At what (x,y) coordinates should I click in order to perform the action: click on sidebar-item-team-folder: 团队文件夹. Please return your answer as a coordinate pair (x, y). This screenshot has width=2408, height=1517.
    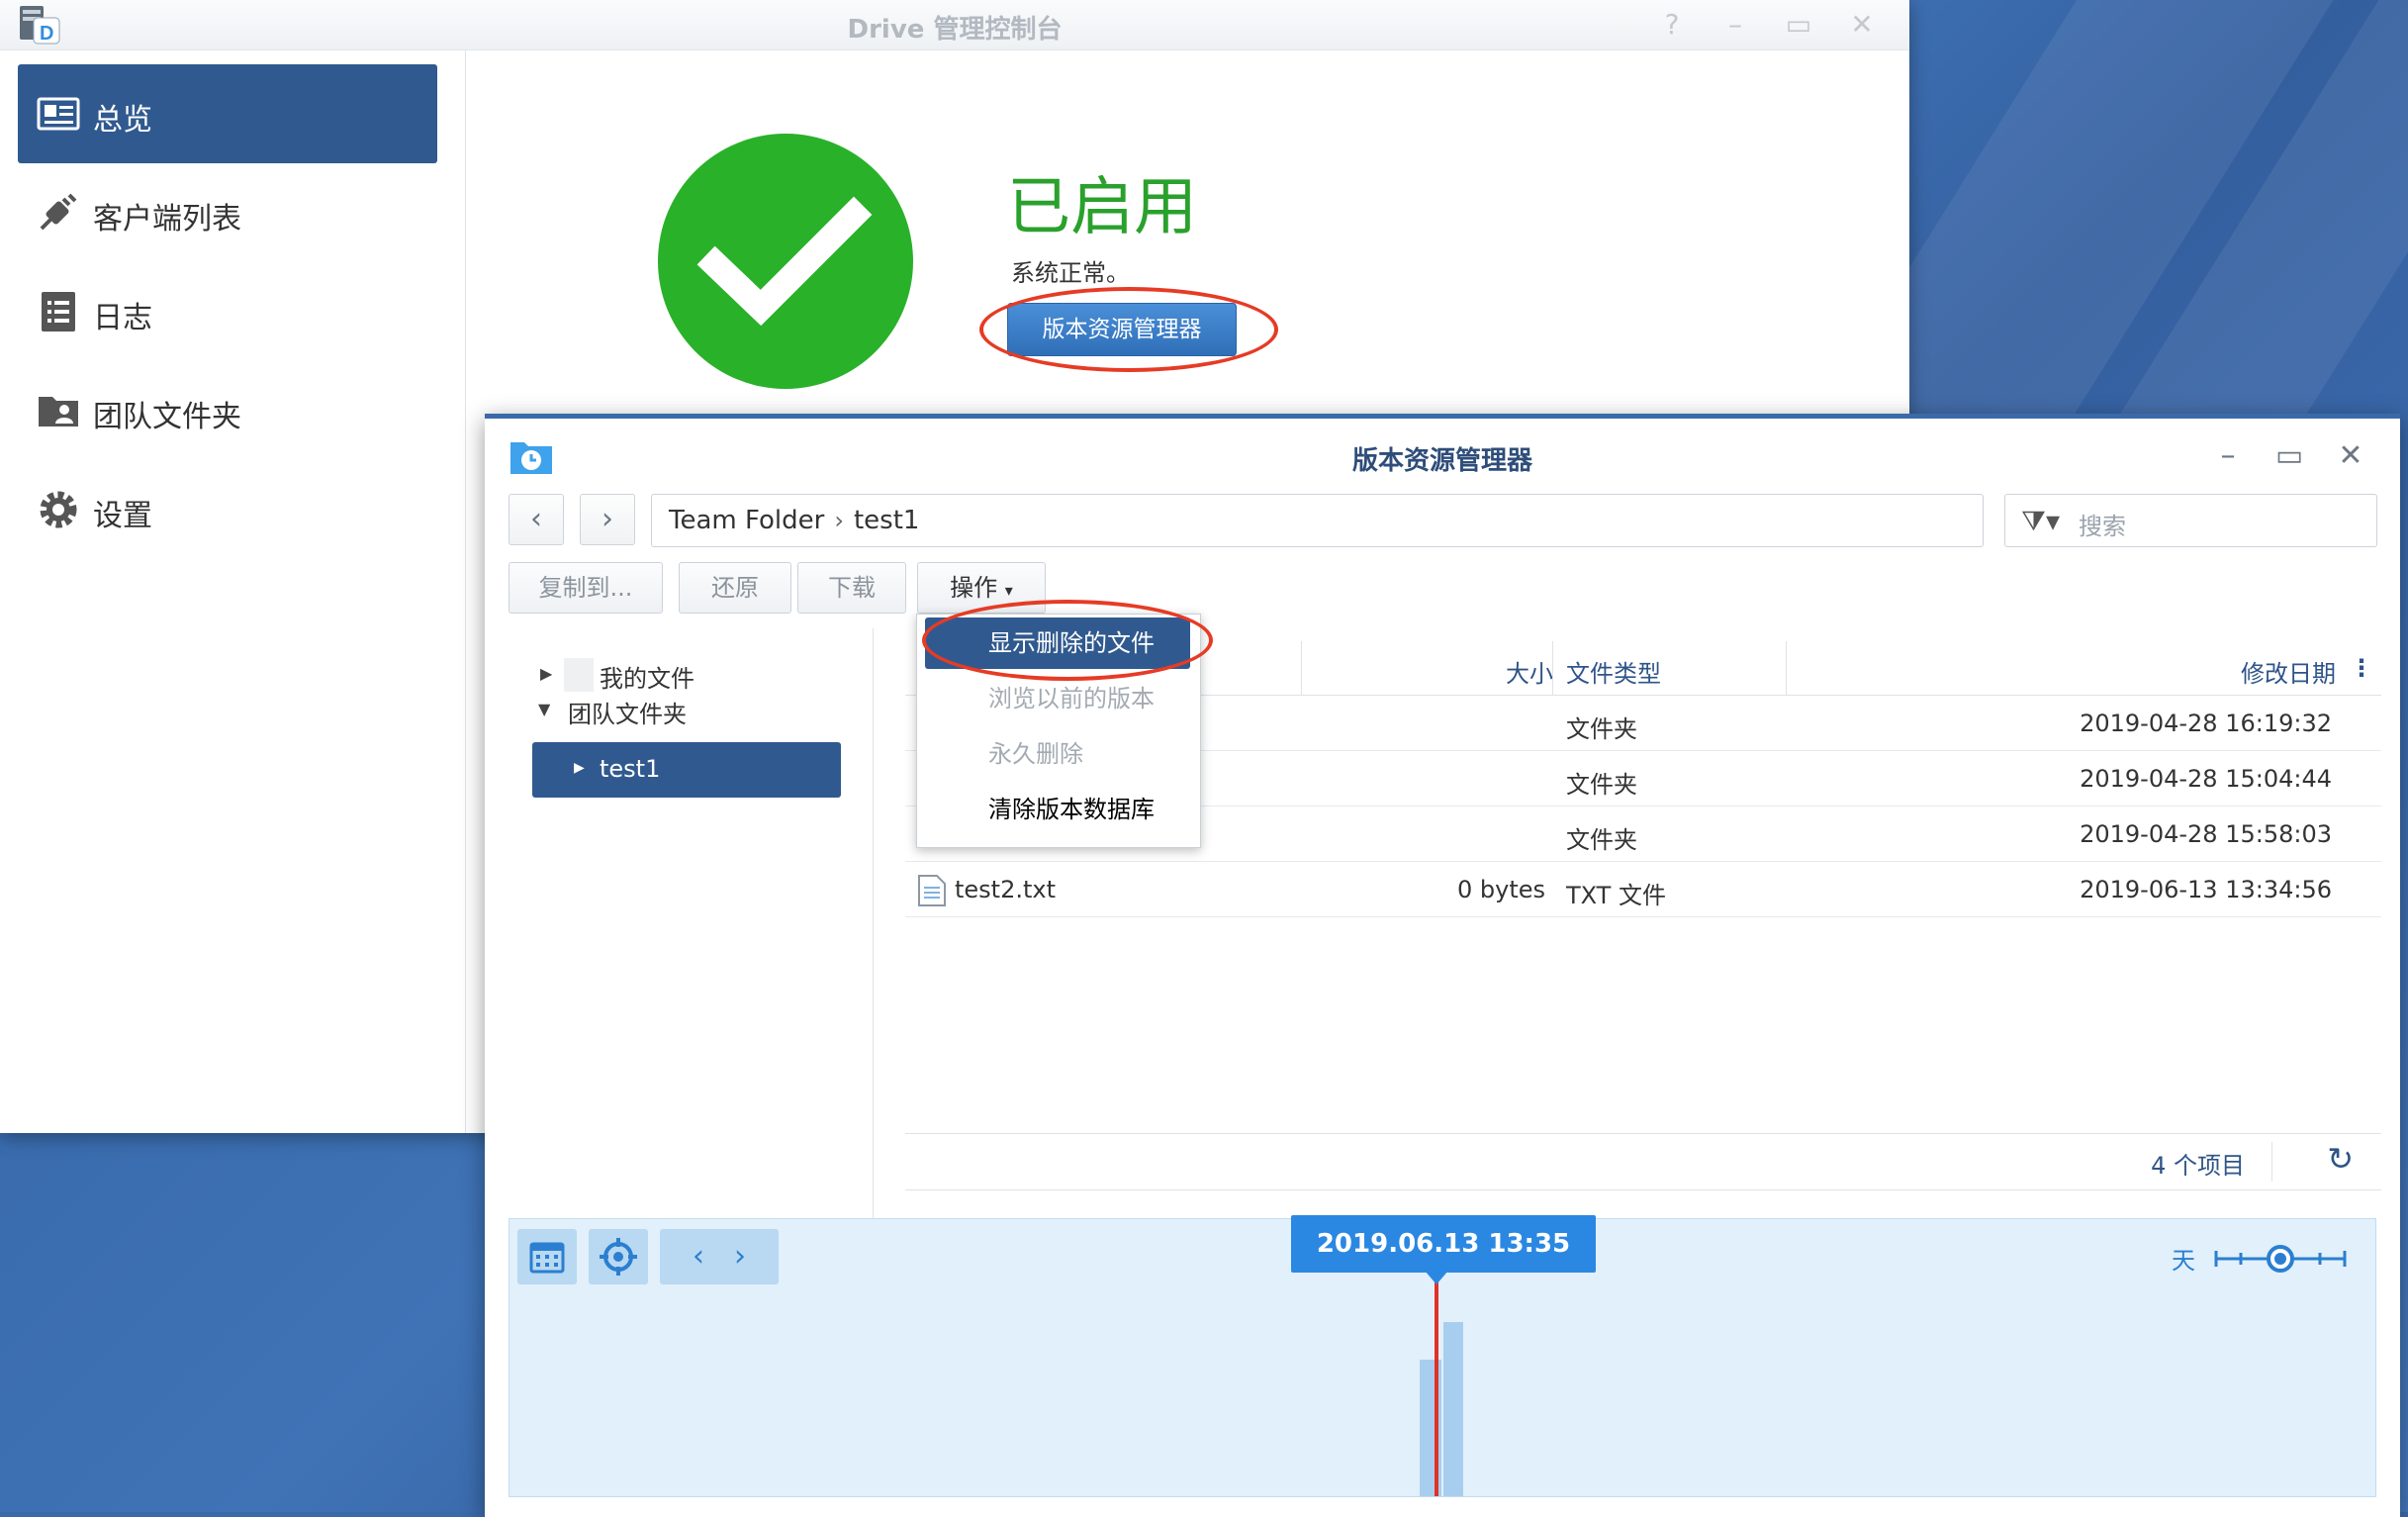
    Looking at the image, I should click on (227, 410).